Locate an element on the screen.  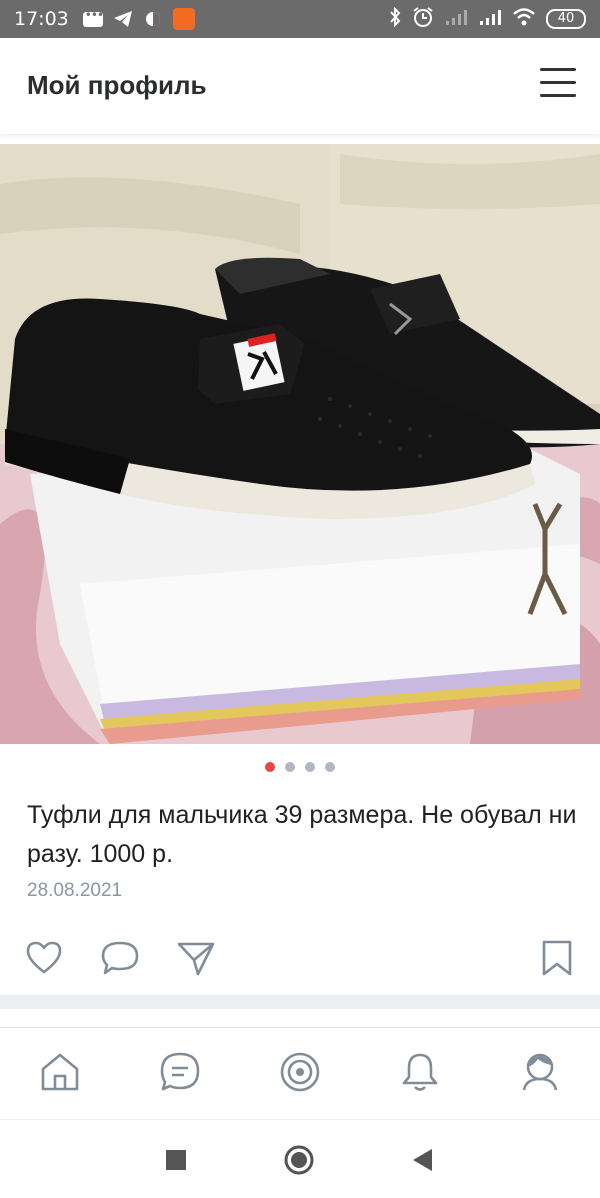
post-date: 28.08.2021 is located at coordinates (75, 890).